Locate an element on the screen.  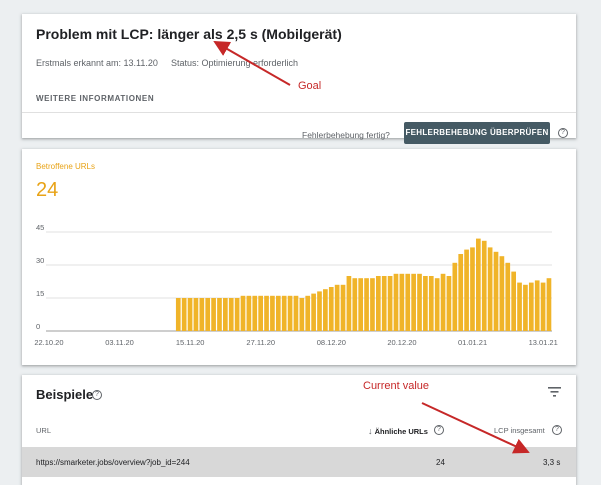
column-header-url: URL is located at coordinates (43, 430).